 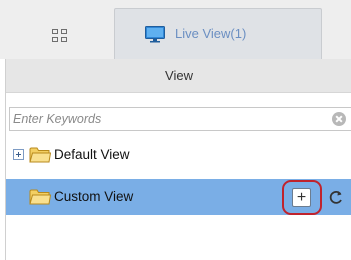 What do you see at coordinates (165, 119) in the screenshot?
I see `search-input` at bounding box center [165, 119].